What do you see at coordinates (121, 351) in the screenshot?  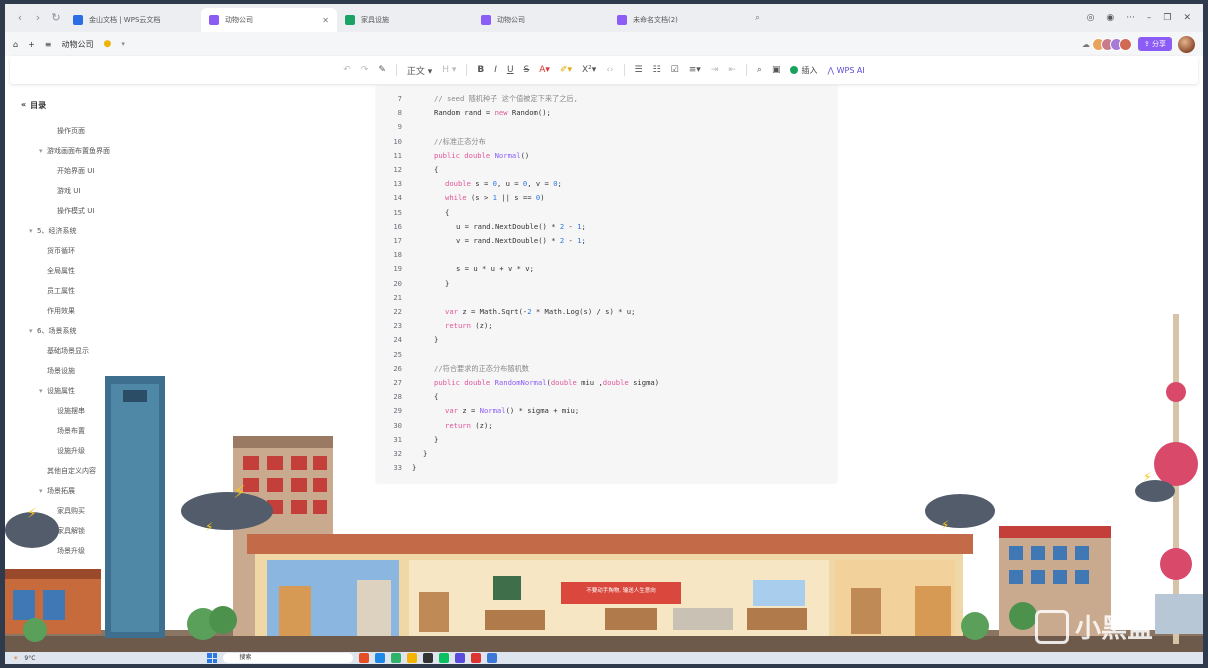 I see `outline-item: 基础场景显示` at bounding box center [121, 351].